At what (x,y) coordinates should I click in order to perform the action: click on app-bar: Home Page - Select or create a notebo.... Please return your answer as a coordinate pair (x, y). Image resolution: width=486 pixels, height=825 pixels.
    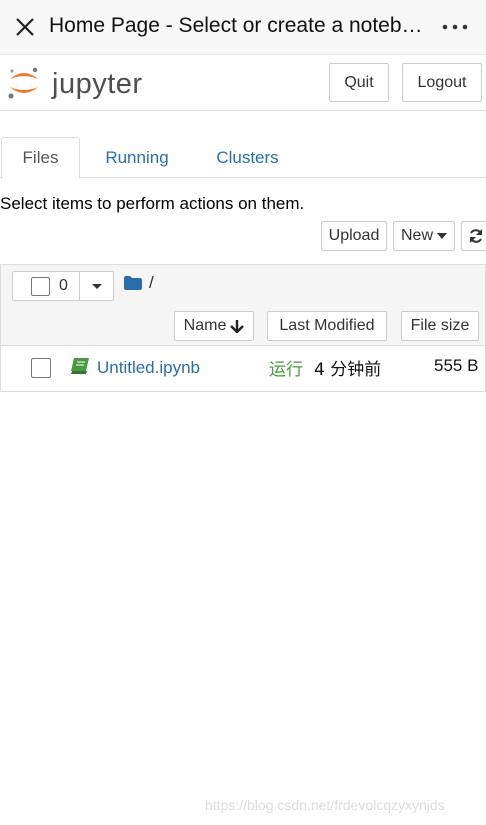
    Looking at the image, I should click on (243, 27).